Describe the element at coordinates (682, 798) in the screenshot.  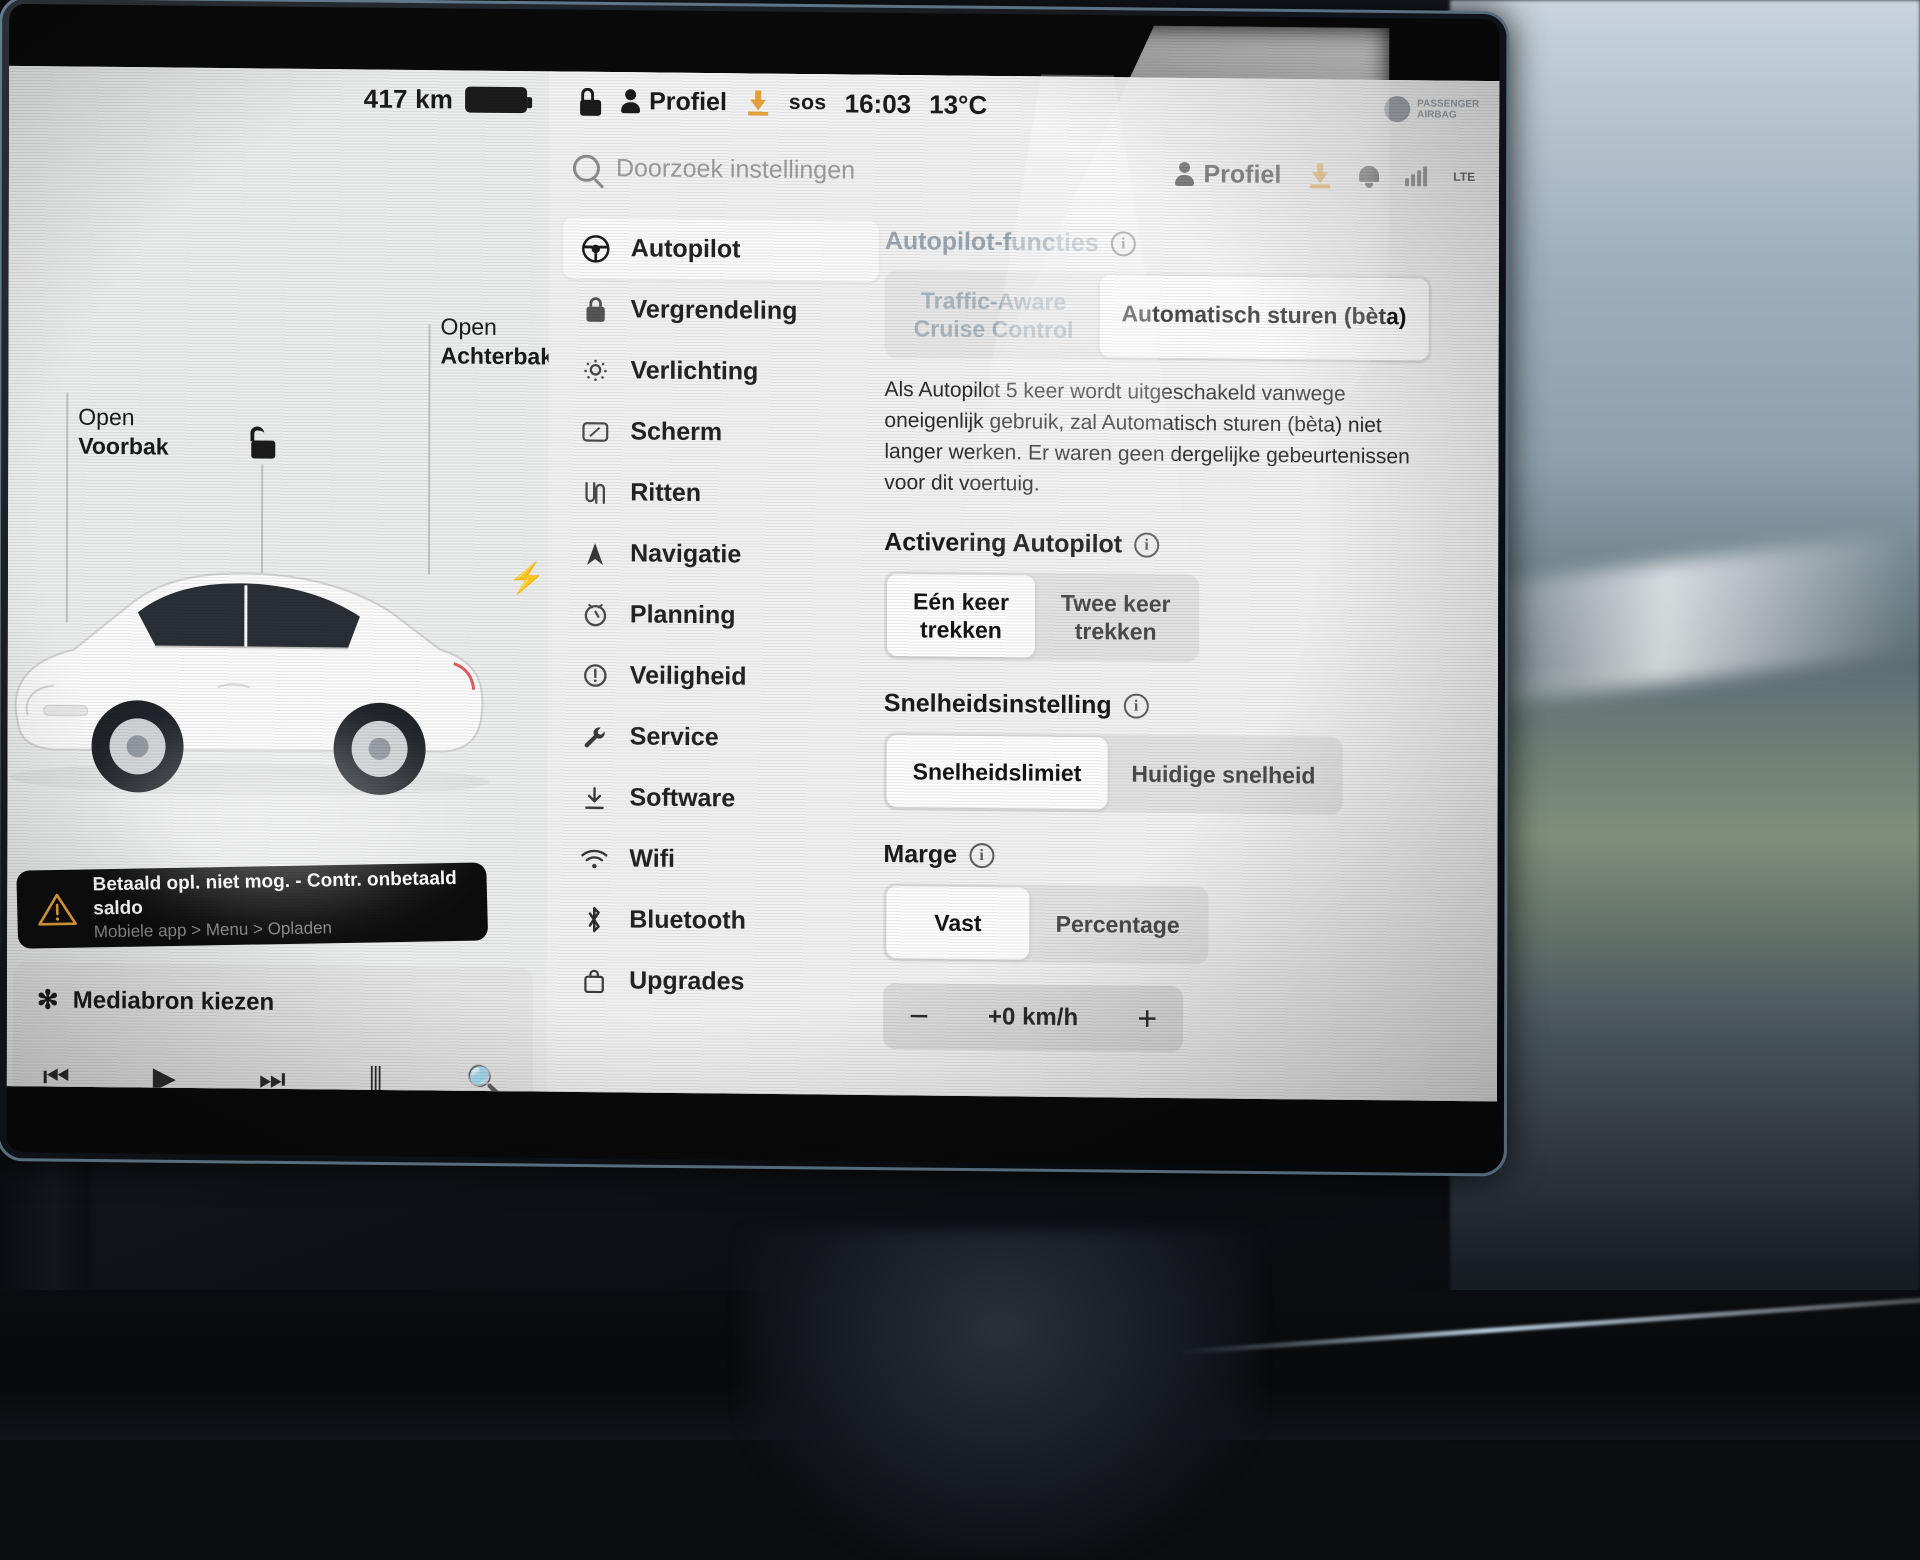
I see `sidebar-item-label: Software` at that location.